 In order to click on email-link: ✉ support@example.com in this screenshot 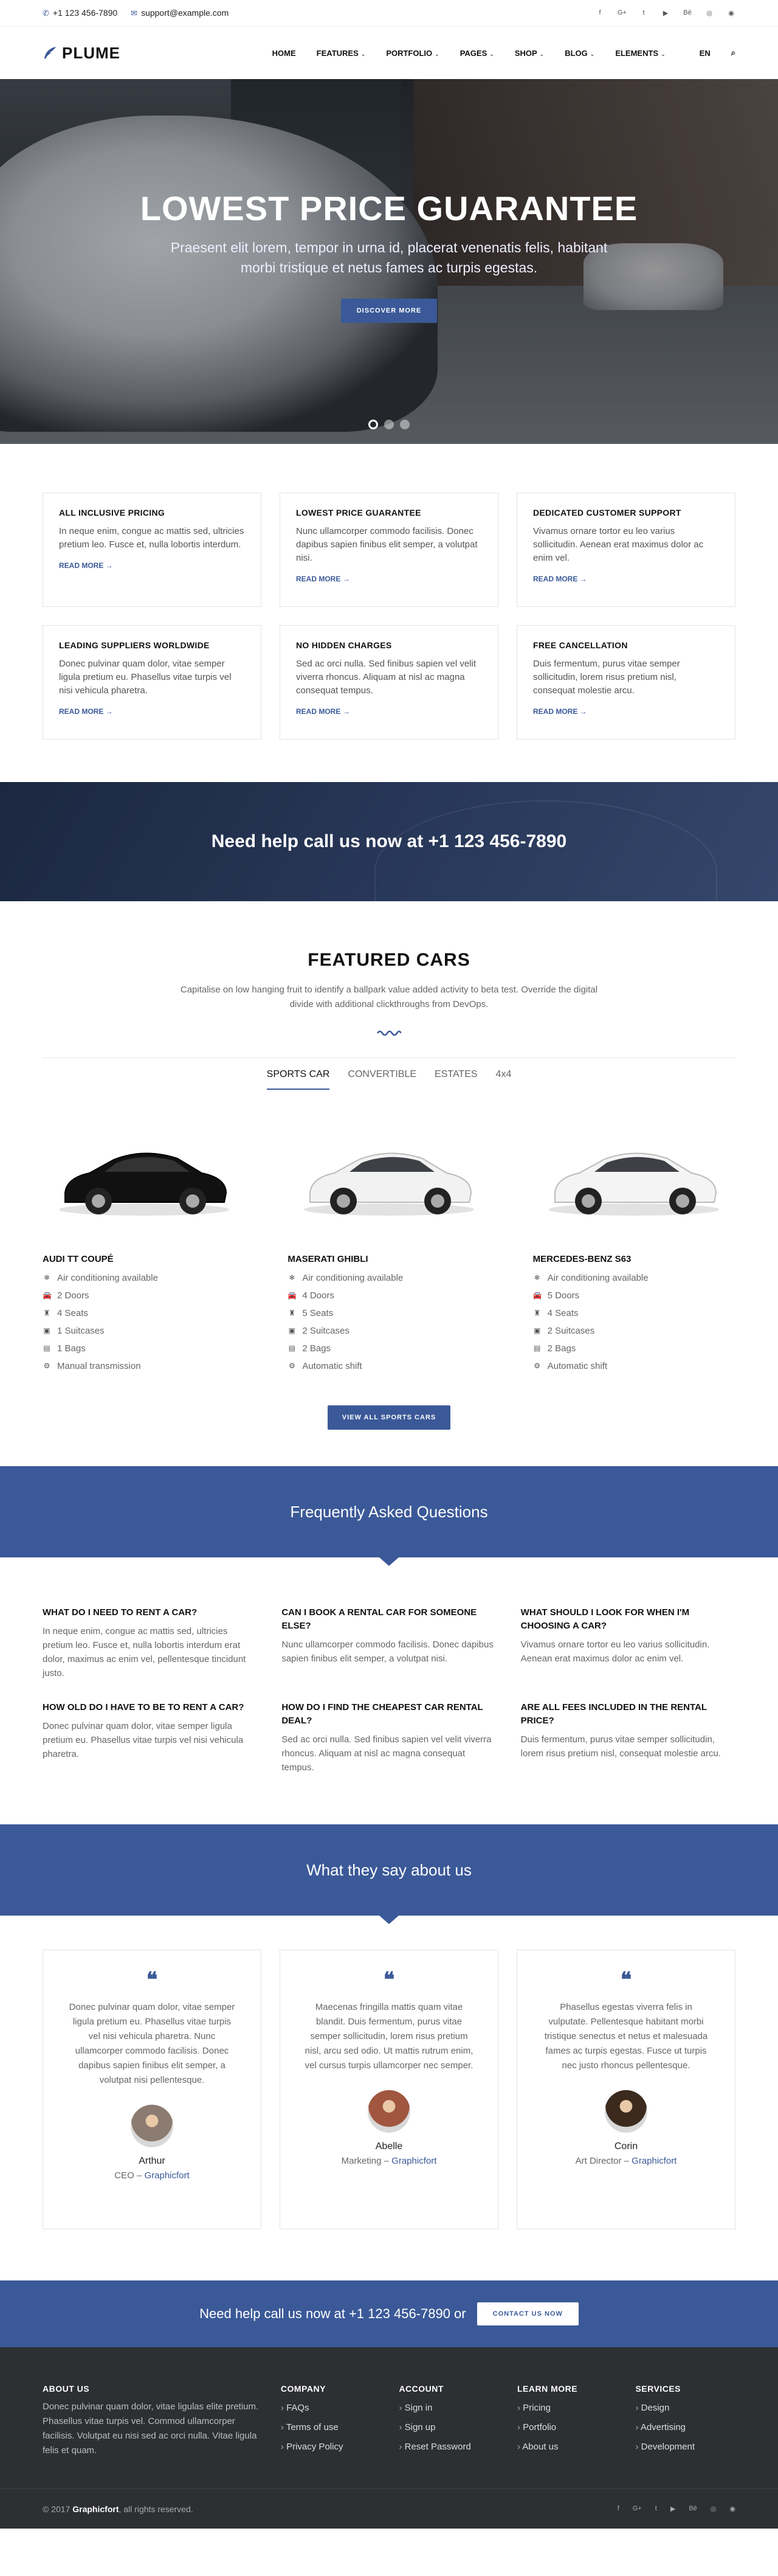, I will do `click(180, 13)`.